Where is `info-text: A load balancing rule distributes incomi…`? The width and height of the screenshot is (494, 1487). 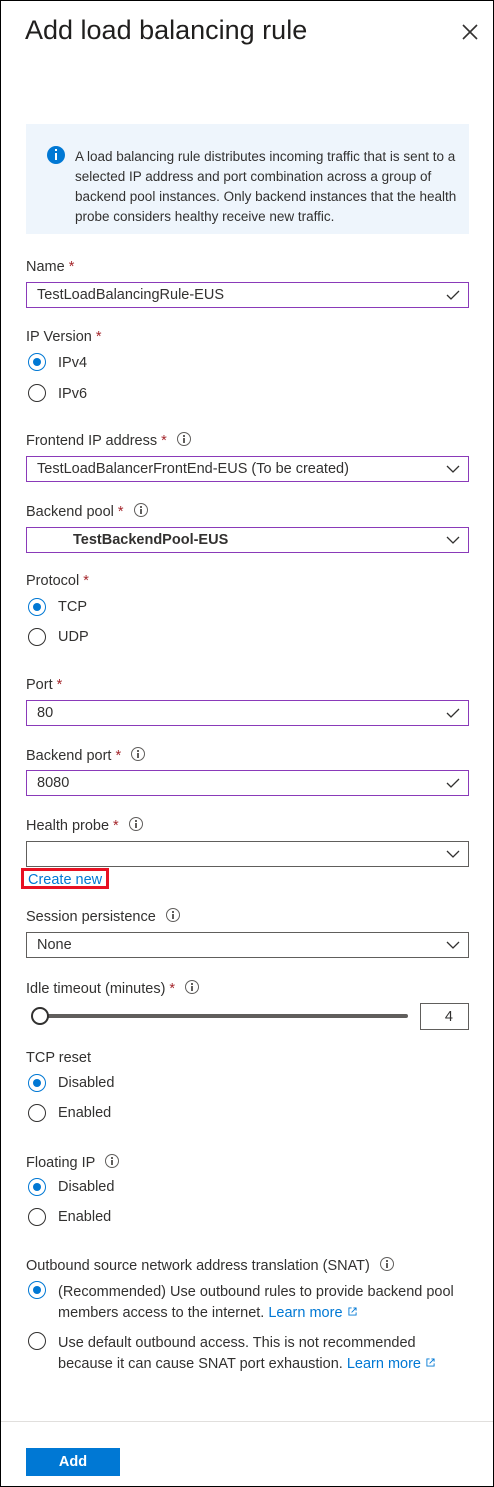
info-text: A load balancing rule distributes incomi… is located at coordinates (266, 186).